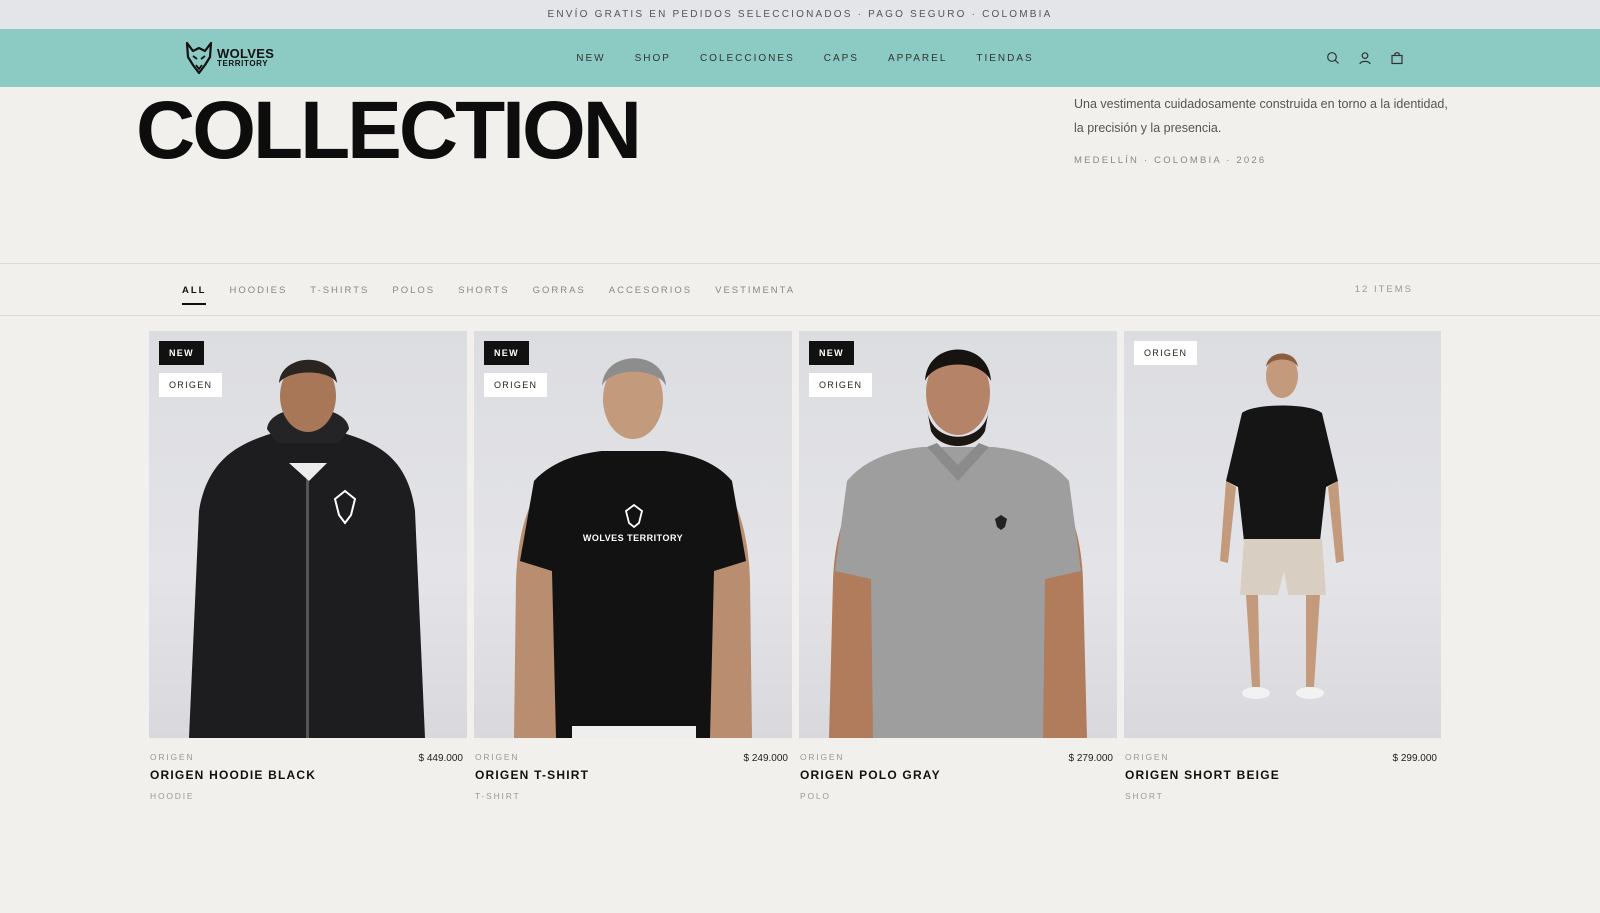  I want to click on product-image: WOLVES TERRITORY NEW ORIGEN, so click(633, 534).